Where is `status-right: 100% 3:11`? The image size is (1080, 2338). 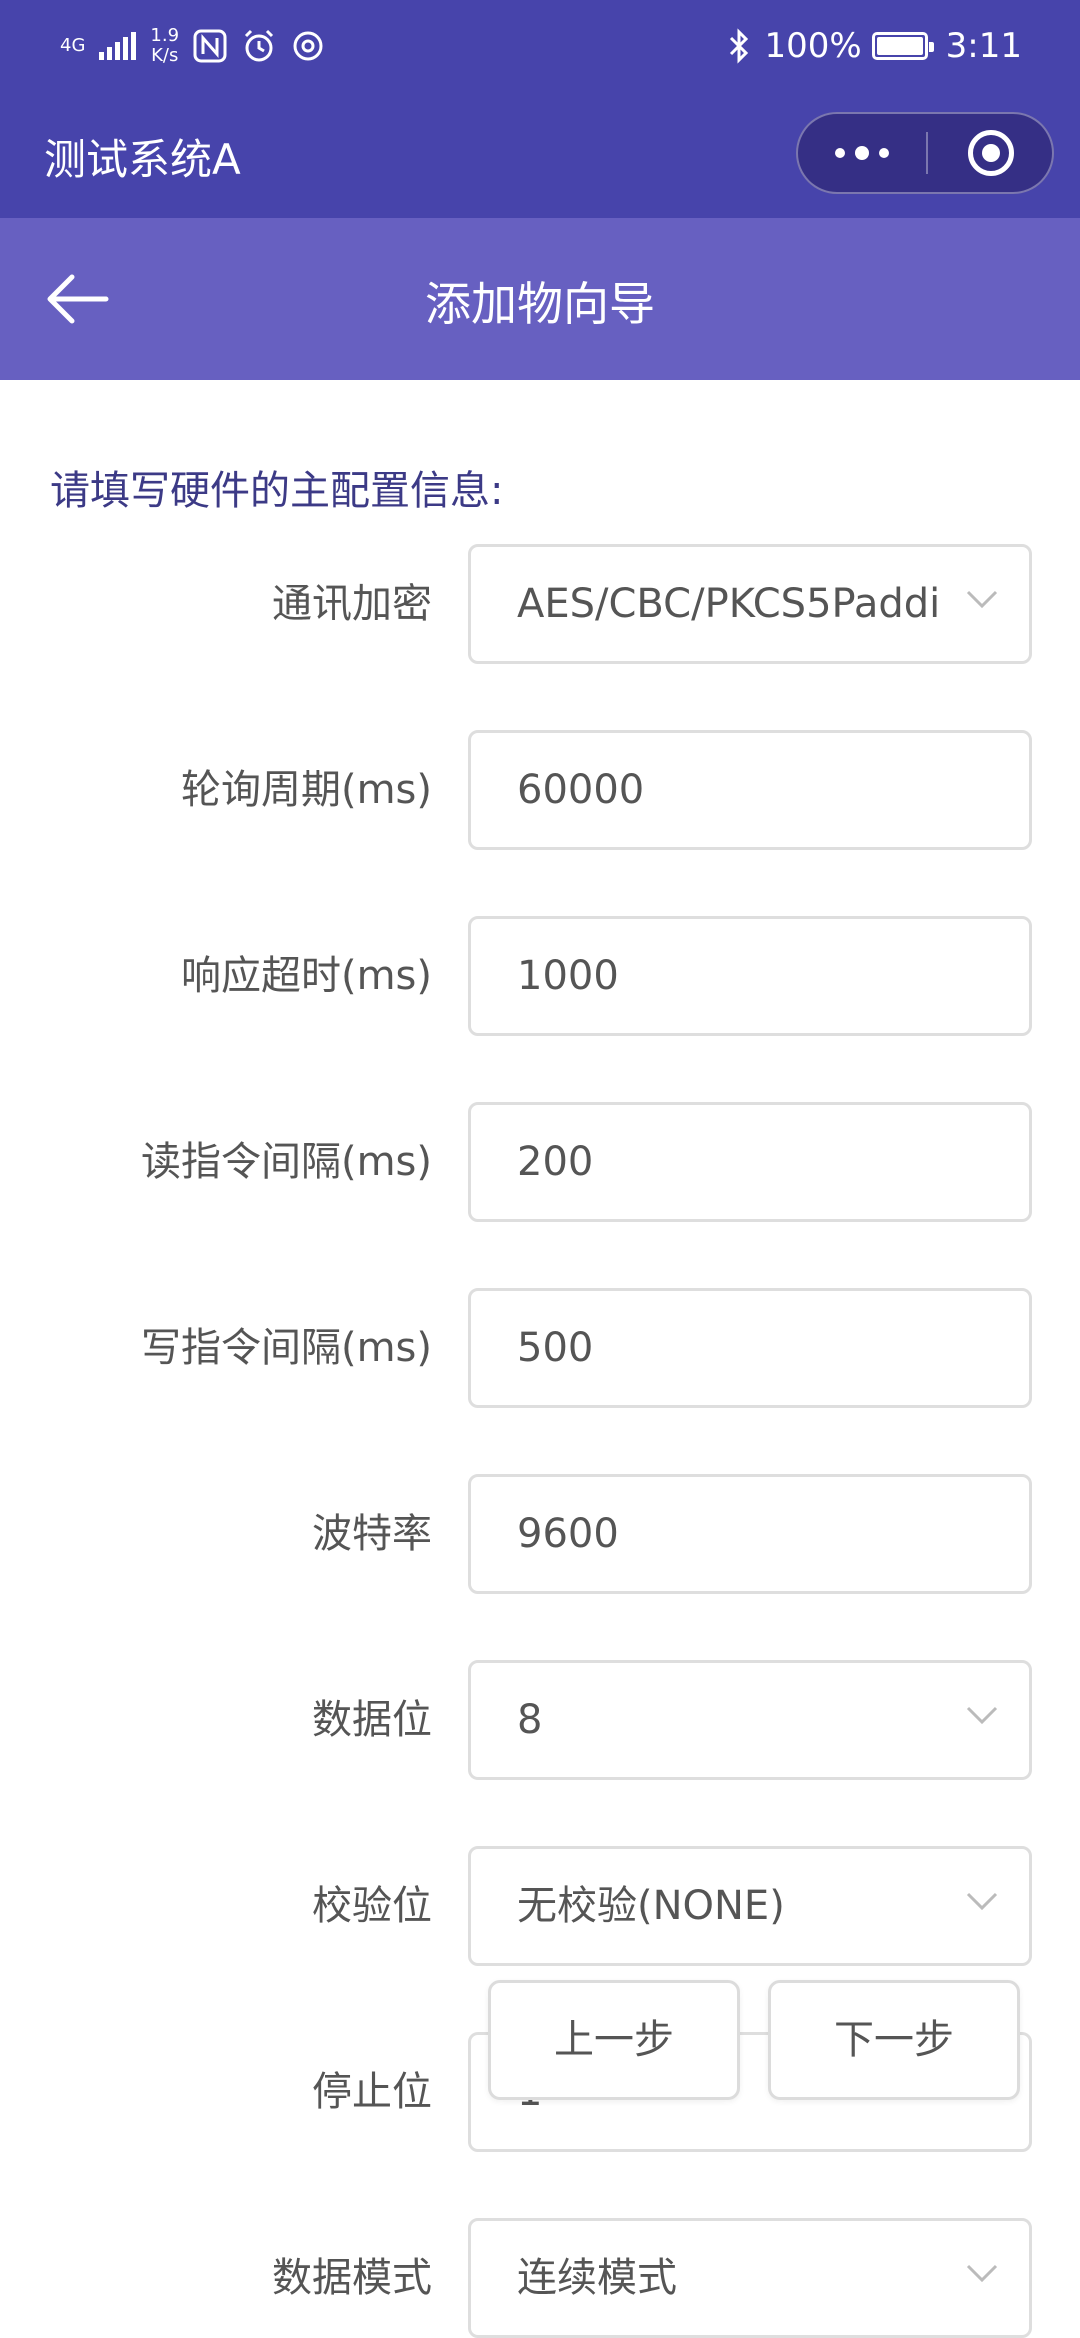
status-right: 100% 3:11 is located at coordinates (873, 46).